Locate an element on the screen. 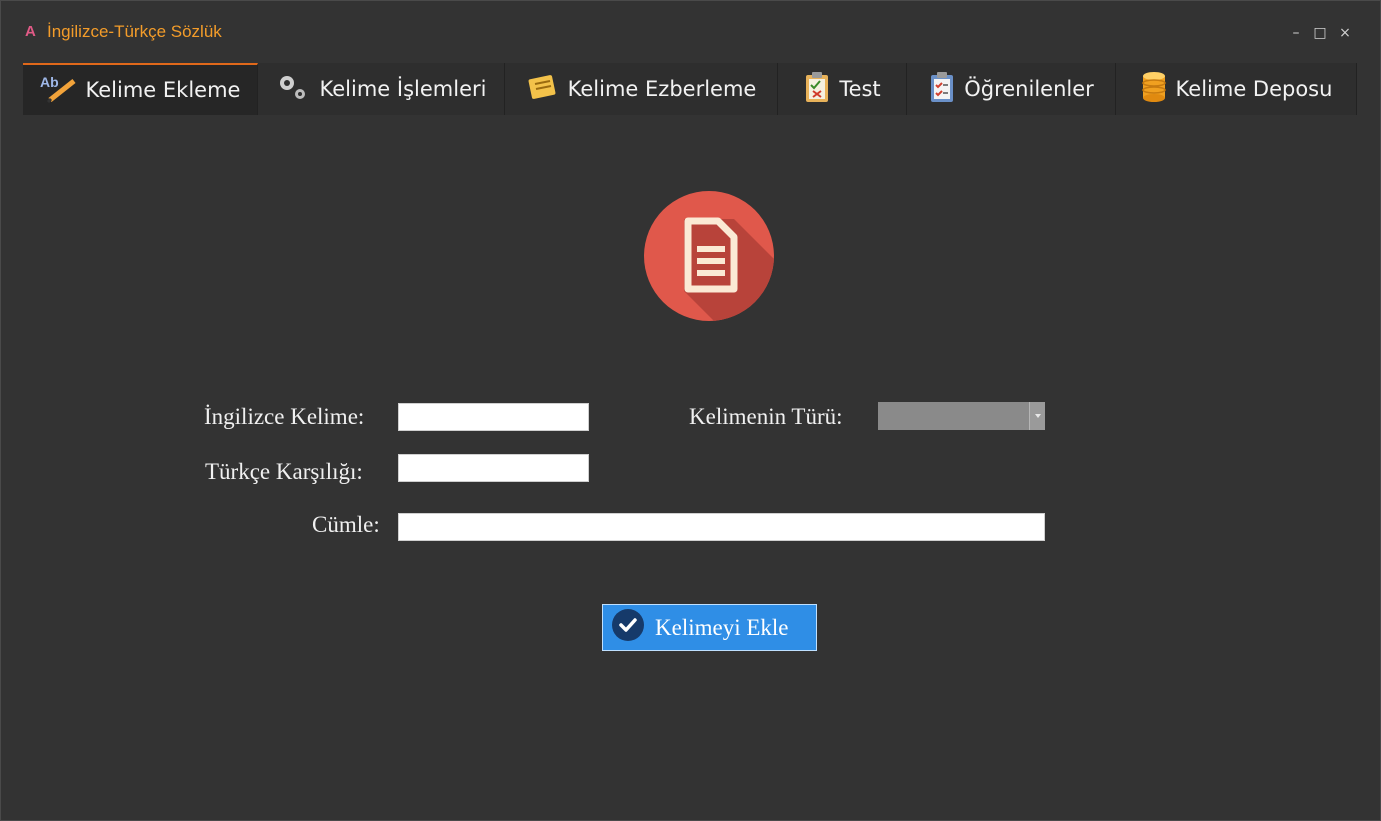 The image size is (1381, 821). document-logo-icon is located at coordinates (709, 258).